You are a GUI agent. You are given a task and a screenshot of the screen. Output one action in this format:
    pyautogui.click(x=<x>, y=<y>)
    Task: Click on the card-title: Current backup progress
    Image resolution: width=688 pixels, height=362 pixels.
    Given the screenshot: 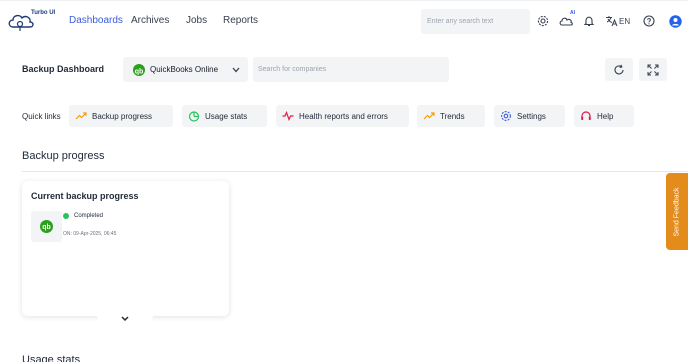 What is the action you would take?
    pyautogui.click(x=85, y=196)
    